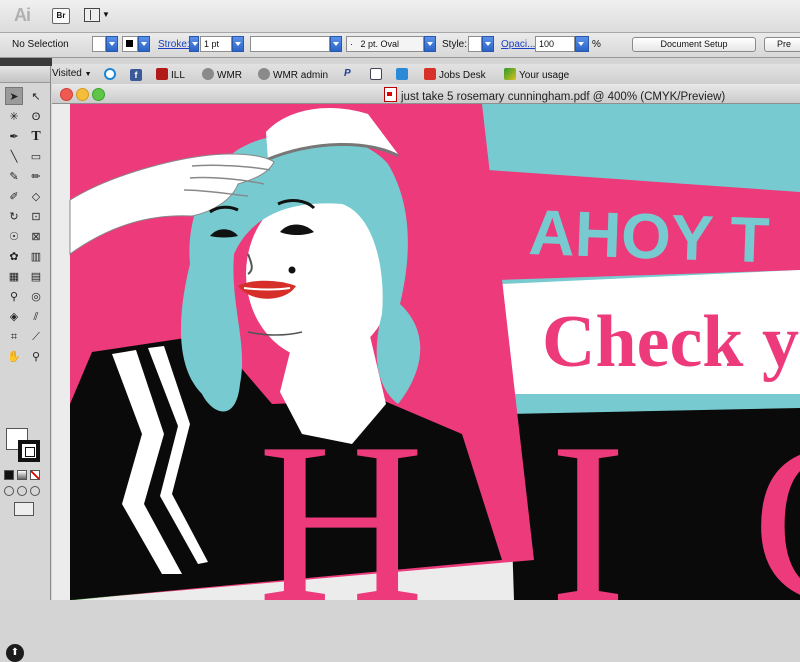  What do you see at coordinates (582, 44) in the screenshot?
I see `opacity-slider-button` at bounding box center [582, 44].